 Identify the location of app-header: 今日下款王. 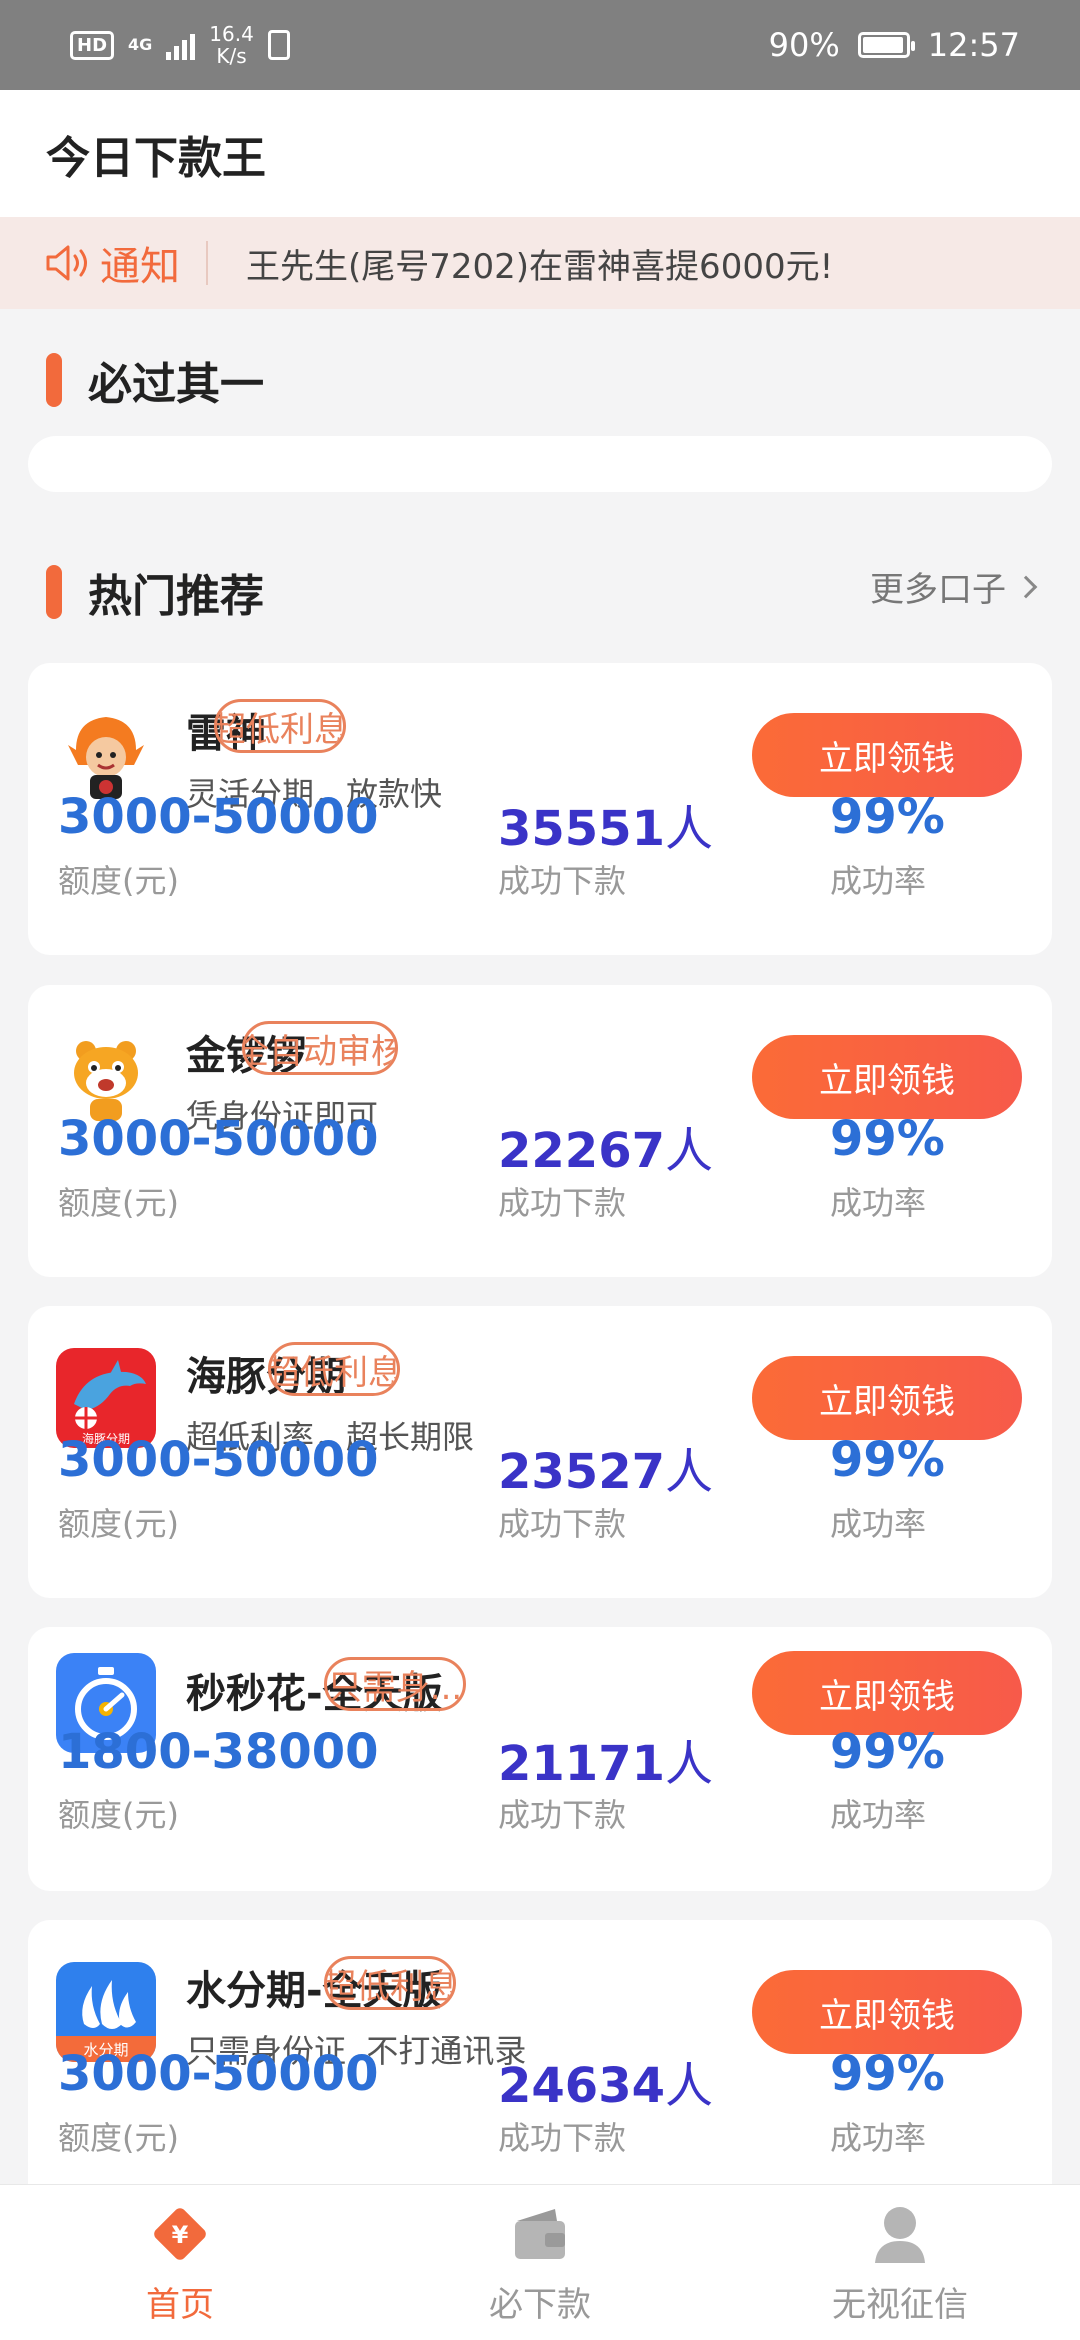
(540, 153).